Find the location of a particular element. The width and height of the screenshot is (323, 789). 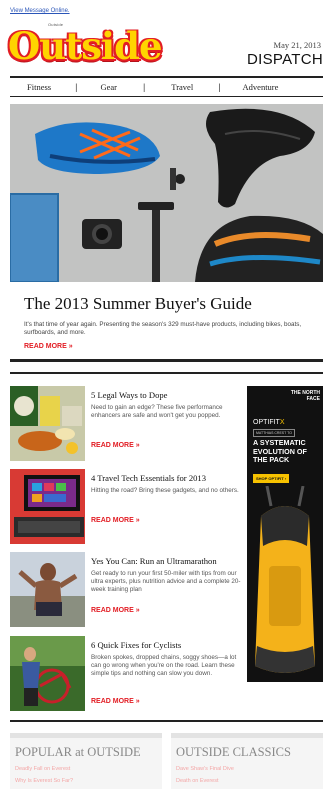

feature-read-more-link: READ MORE » is located at coordinates (48, 346).